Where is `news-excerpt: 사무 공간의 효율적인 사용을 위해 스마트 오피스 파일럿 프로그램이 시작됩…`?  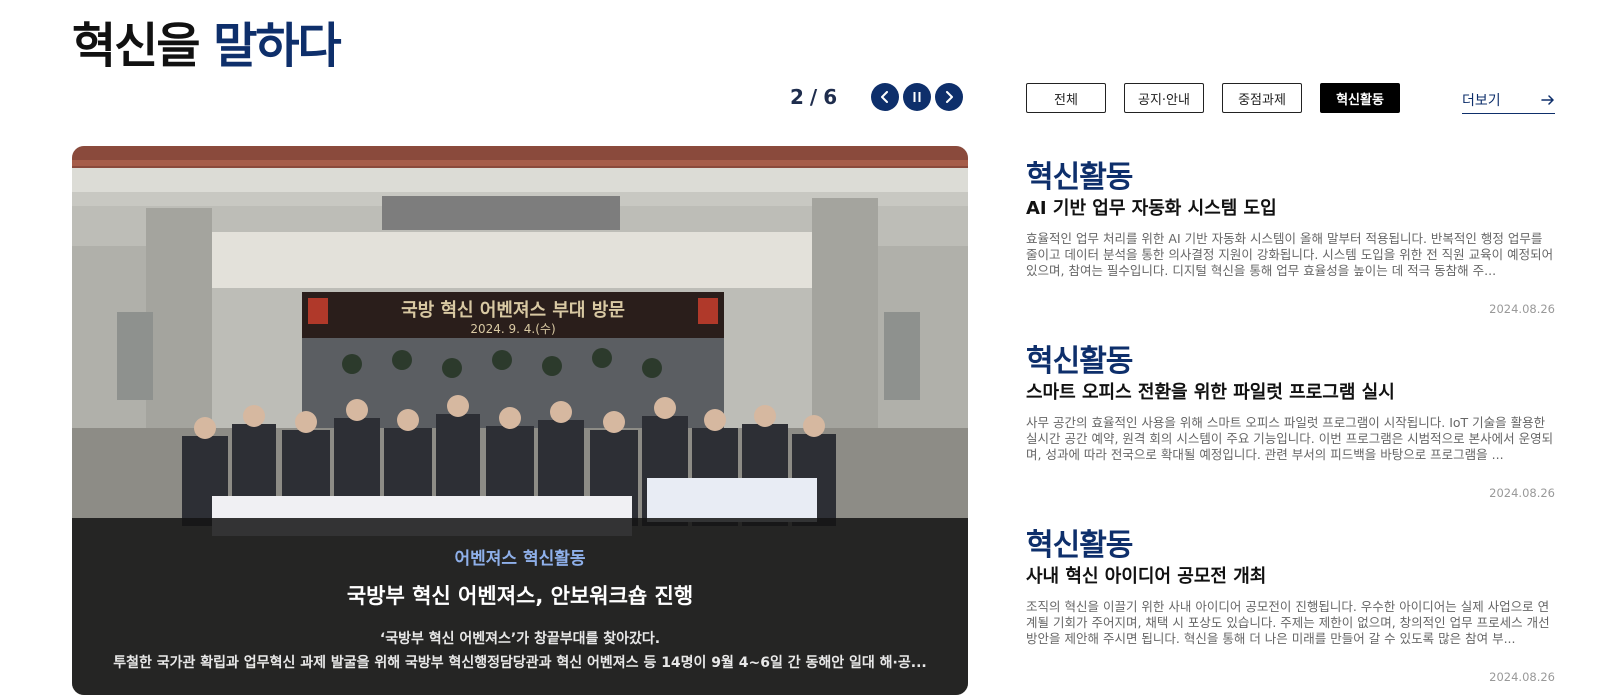
news-excerpt: 사무 공간의 효율적인 사용을 위해 스마트 오피스 파일럿 프로그램이 시작됩… is located at coordinates (1290, 438).